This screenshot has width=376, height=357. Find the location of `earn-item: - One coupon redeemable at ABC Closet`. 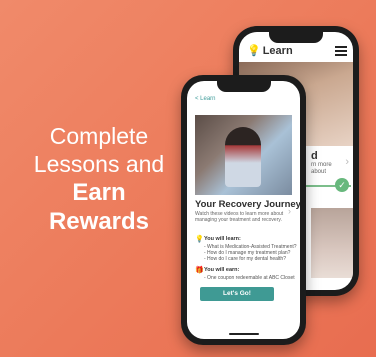

earn-item: - One coupon redeemable at ABC Closet is located at coordinates (249, 278).